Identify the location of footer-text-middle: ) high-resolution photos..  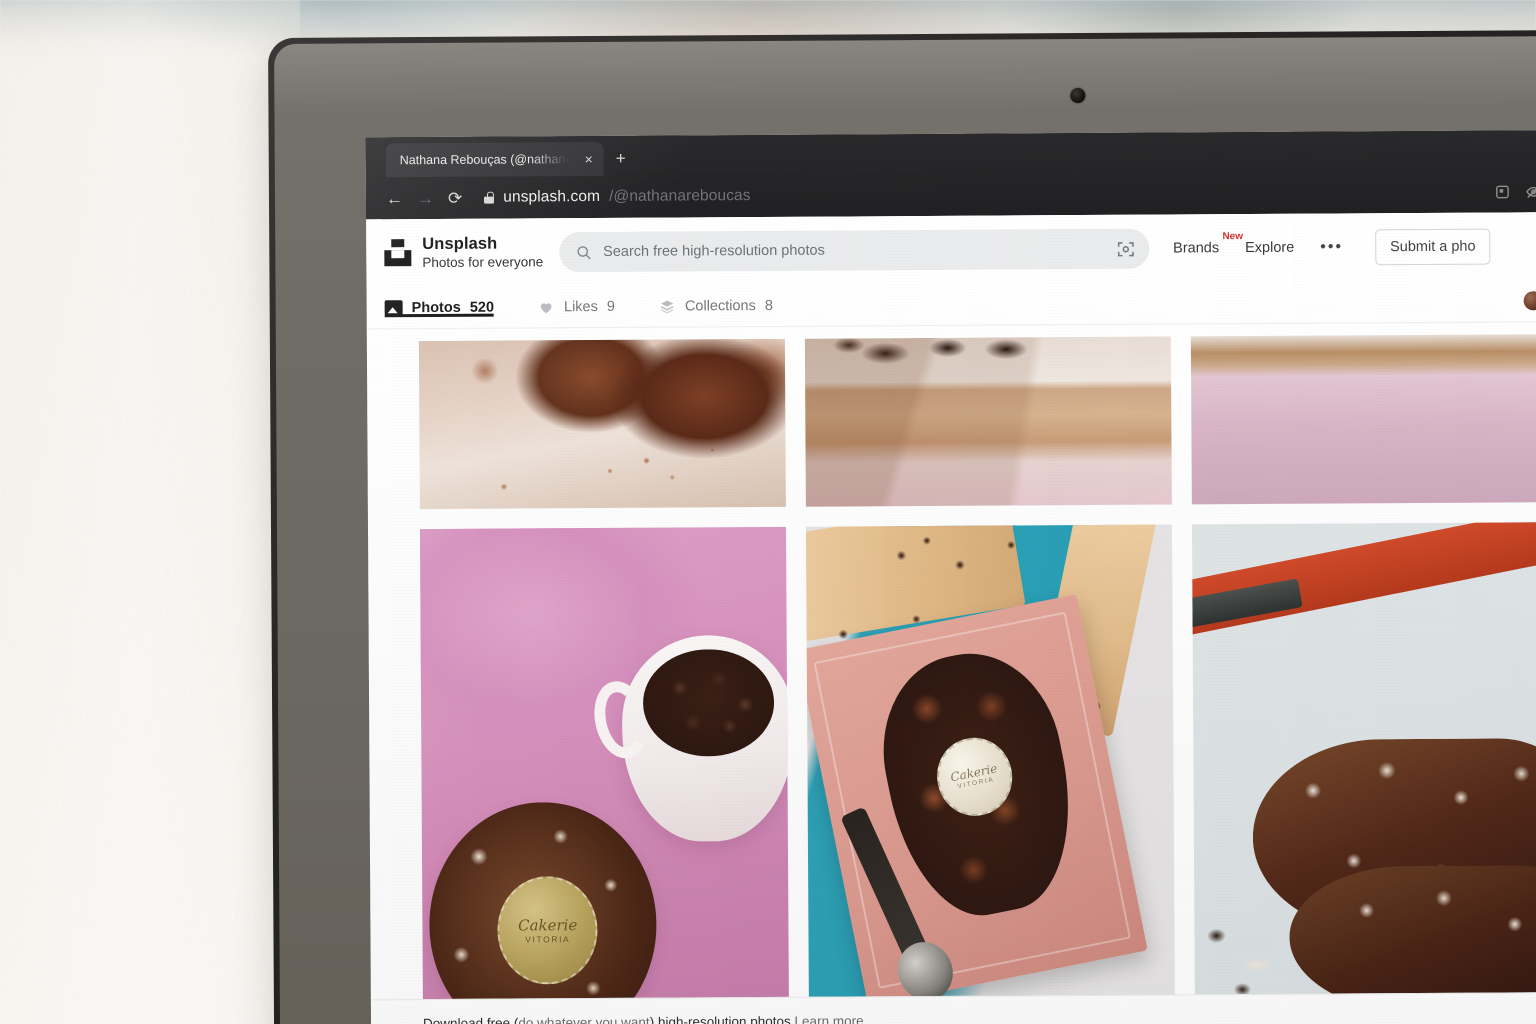
(722, 1018).